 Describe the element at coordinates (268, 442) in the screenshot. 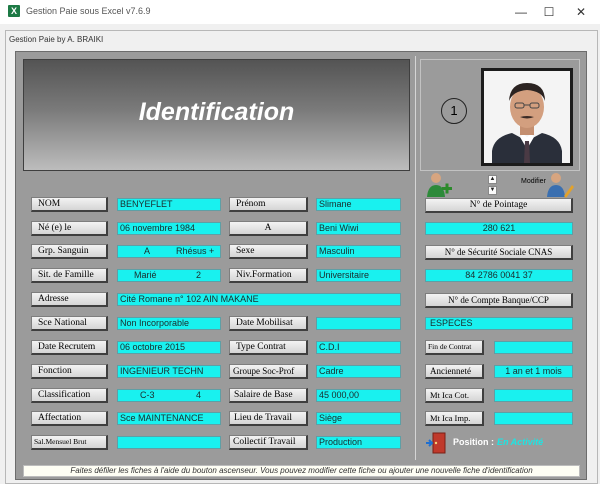

I see `label-collectif-travail: Collectif Travail` at that location.